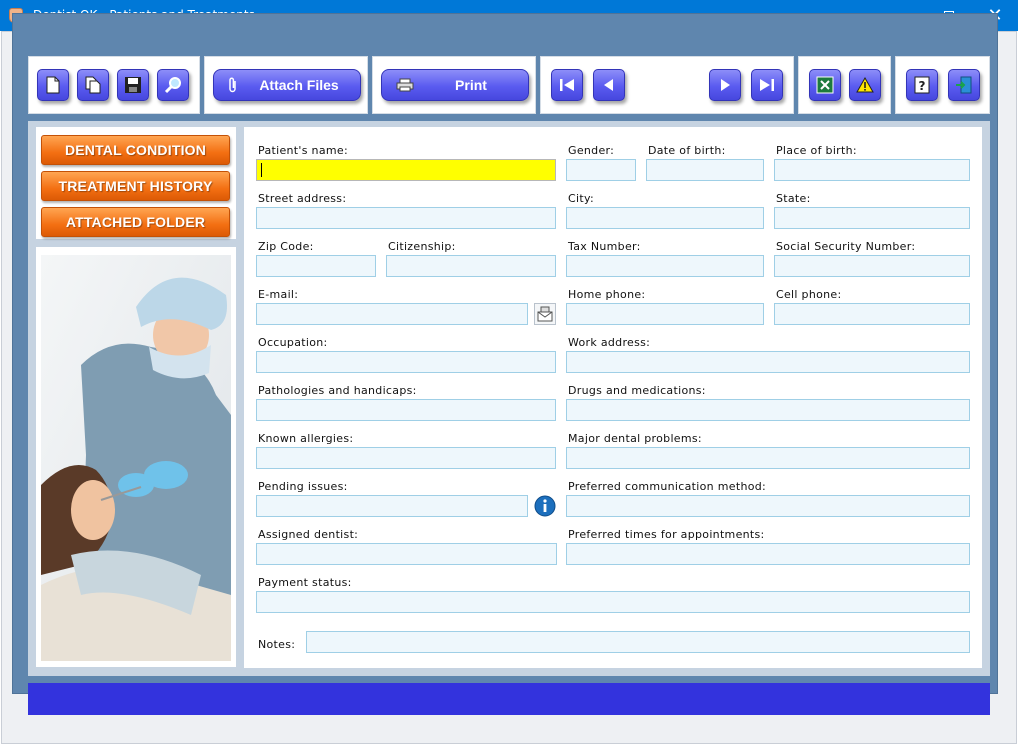 This screenshot has height=745, width=1018. I want to click on street-input, so click(406, 218).